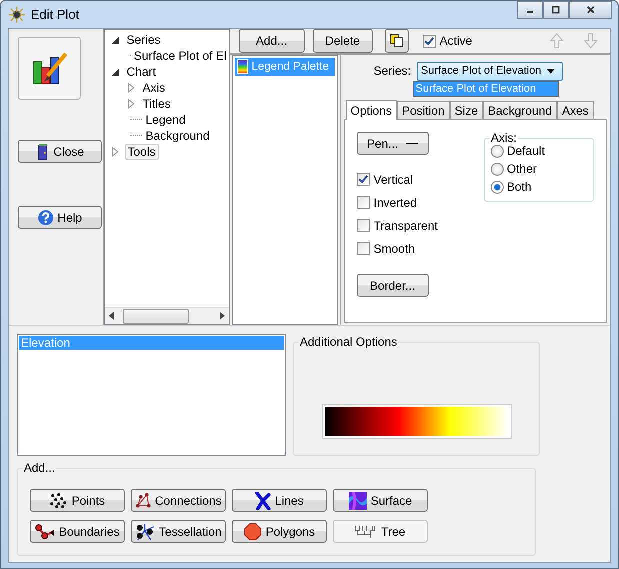  Describe the element at coordinates (166, 315) in the screenshot. I see `horizontal-scrollbar` at that location.